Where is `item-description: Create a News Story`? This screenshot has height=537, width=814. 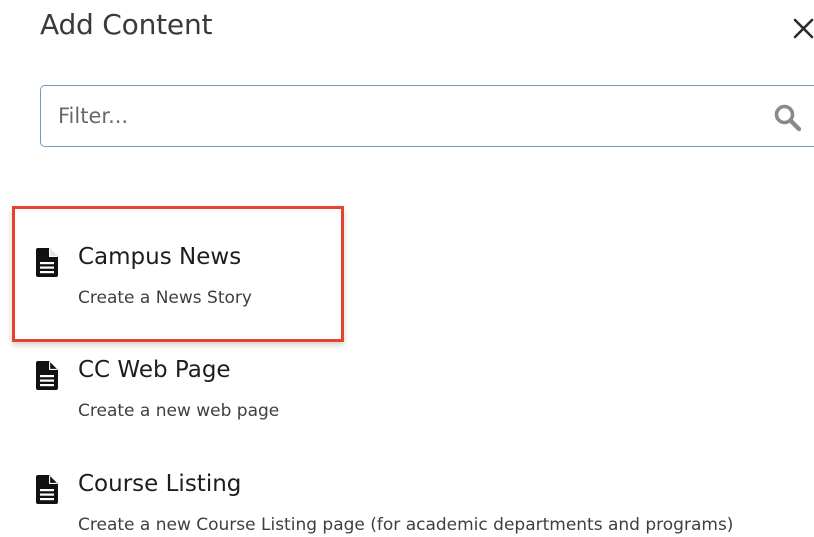
item-description: Create a News Story is located at coordinates (165, 298).